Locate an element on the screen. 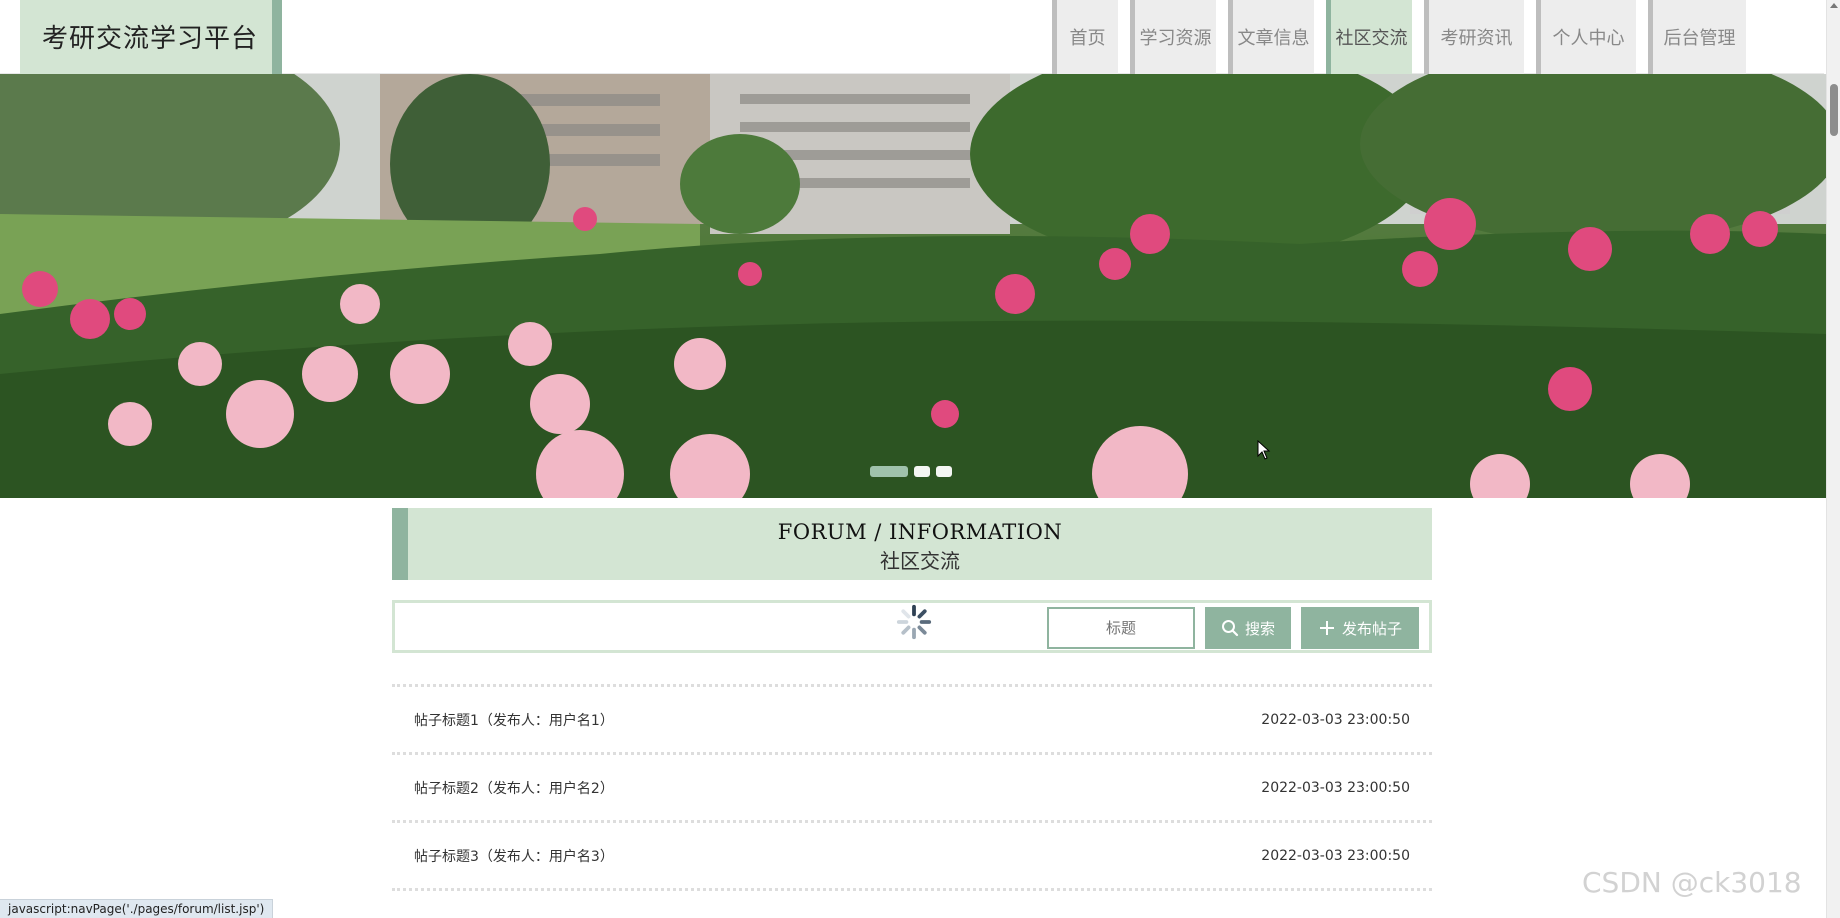 The width and height of the screenshot is (1840, 918). carousel-indicators is located at coordinates (911, 471).